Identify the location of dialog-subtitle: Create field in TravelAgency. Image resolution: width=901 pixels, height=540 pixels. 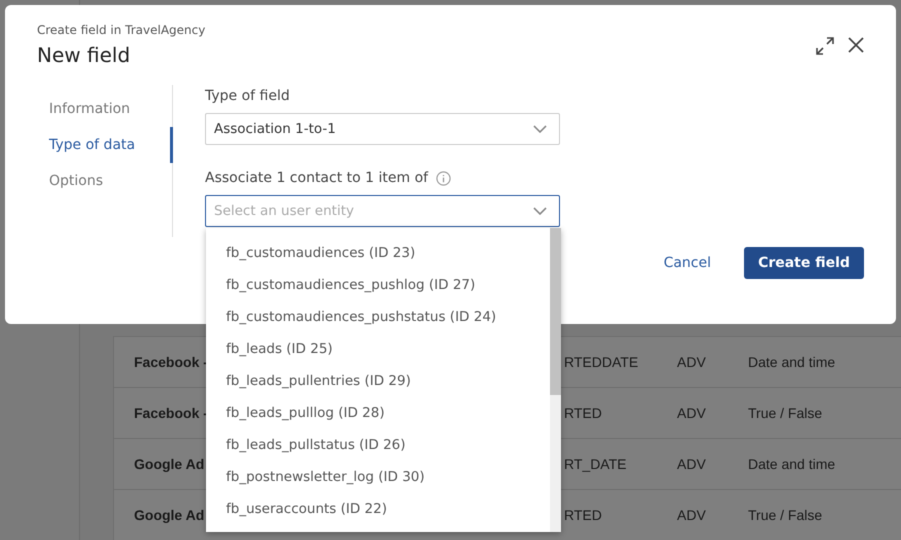
(121, 30).